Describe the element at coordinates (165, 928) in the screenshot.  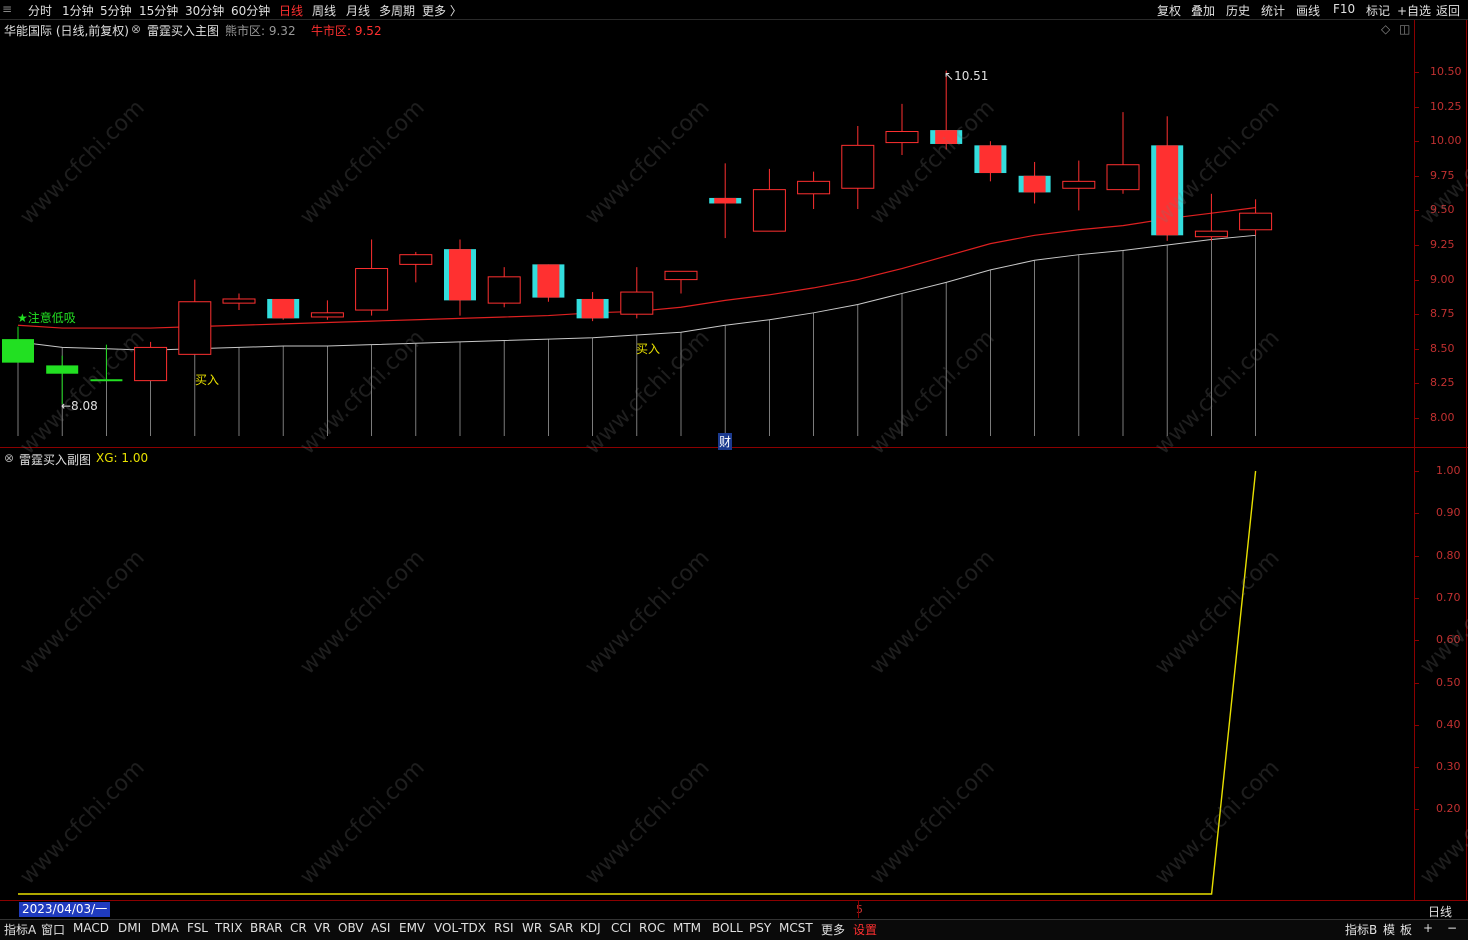
I see `indicator-tab: DMA` at that location.